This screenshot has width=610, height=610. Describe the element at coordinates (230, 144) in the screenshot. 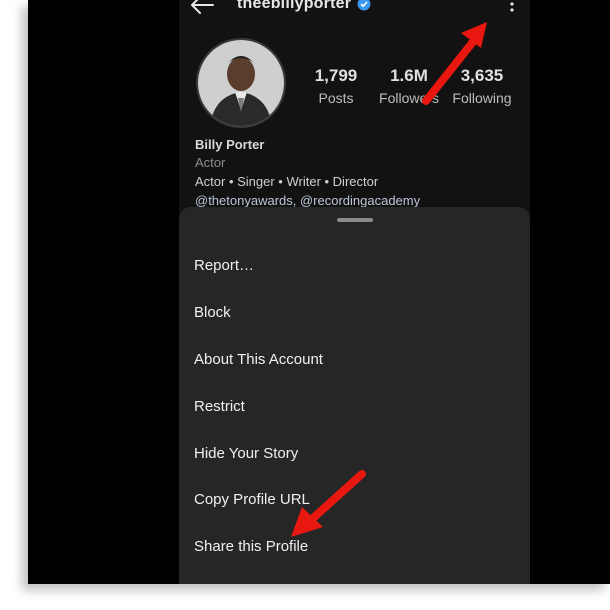

I see `bio-full-name: Billy Porter` at that location.